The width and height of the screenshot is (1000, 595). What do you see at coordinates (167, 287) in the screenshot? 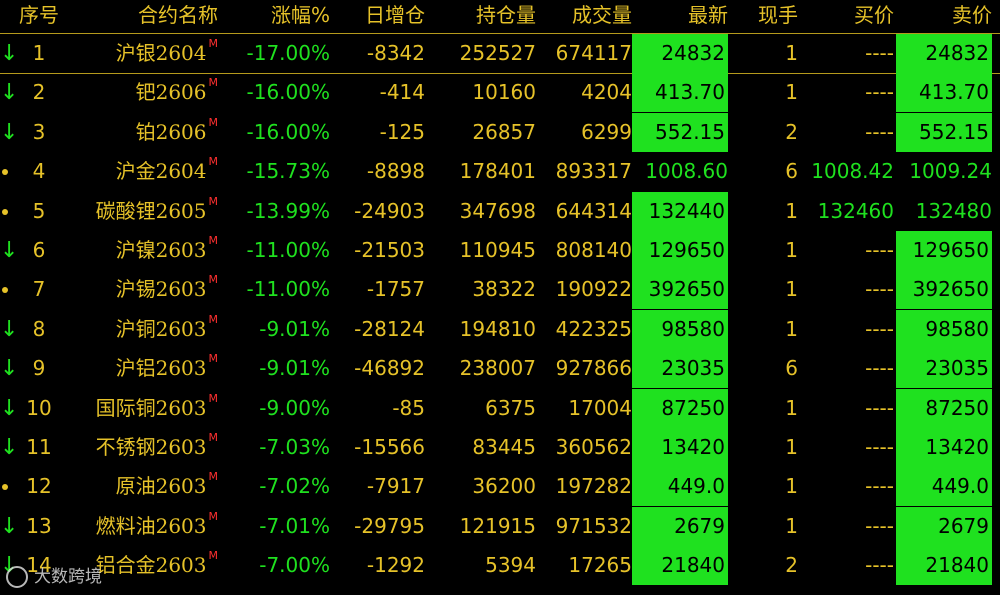
I see `contract-name: 沪锡2603 M` at bounding box center [167, 287].